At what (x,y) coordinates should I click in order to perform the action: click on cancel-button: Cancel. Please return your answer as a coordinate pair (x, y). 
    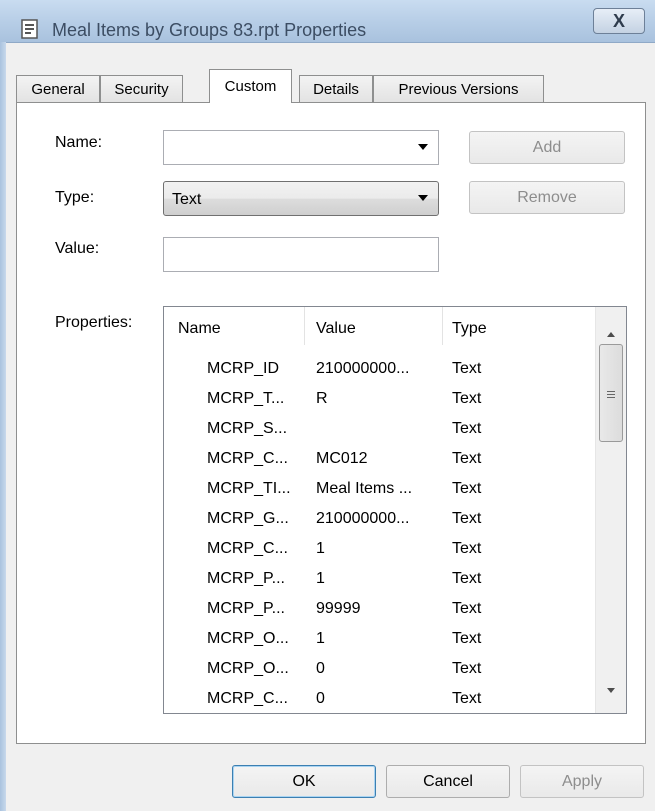
    Looking at the image, I should click on (448, 781).